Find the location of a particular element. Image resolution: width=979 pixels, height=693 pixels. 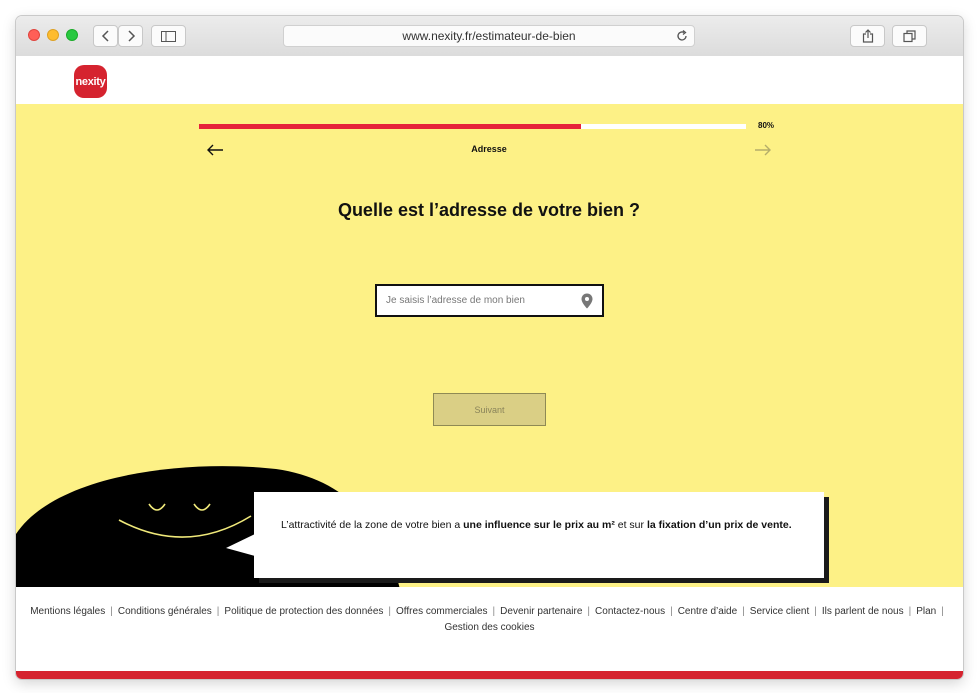

back-icon is located at coordinates (105, 36).